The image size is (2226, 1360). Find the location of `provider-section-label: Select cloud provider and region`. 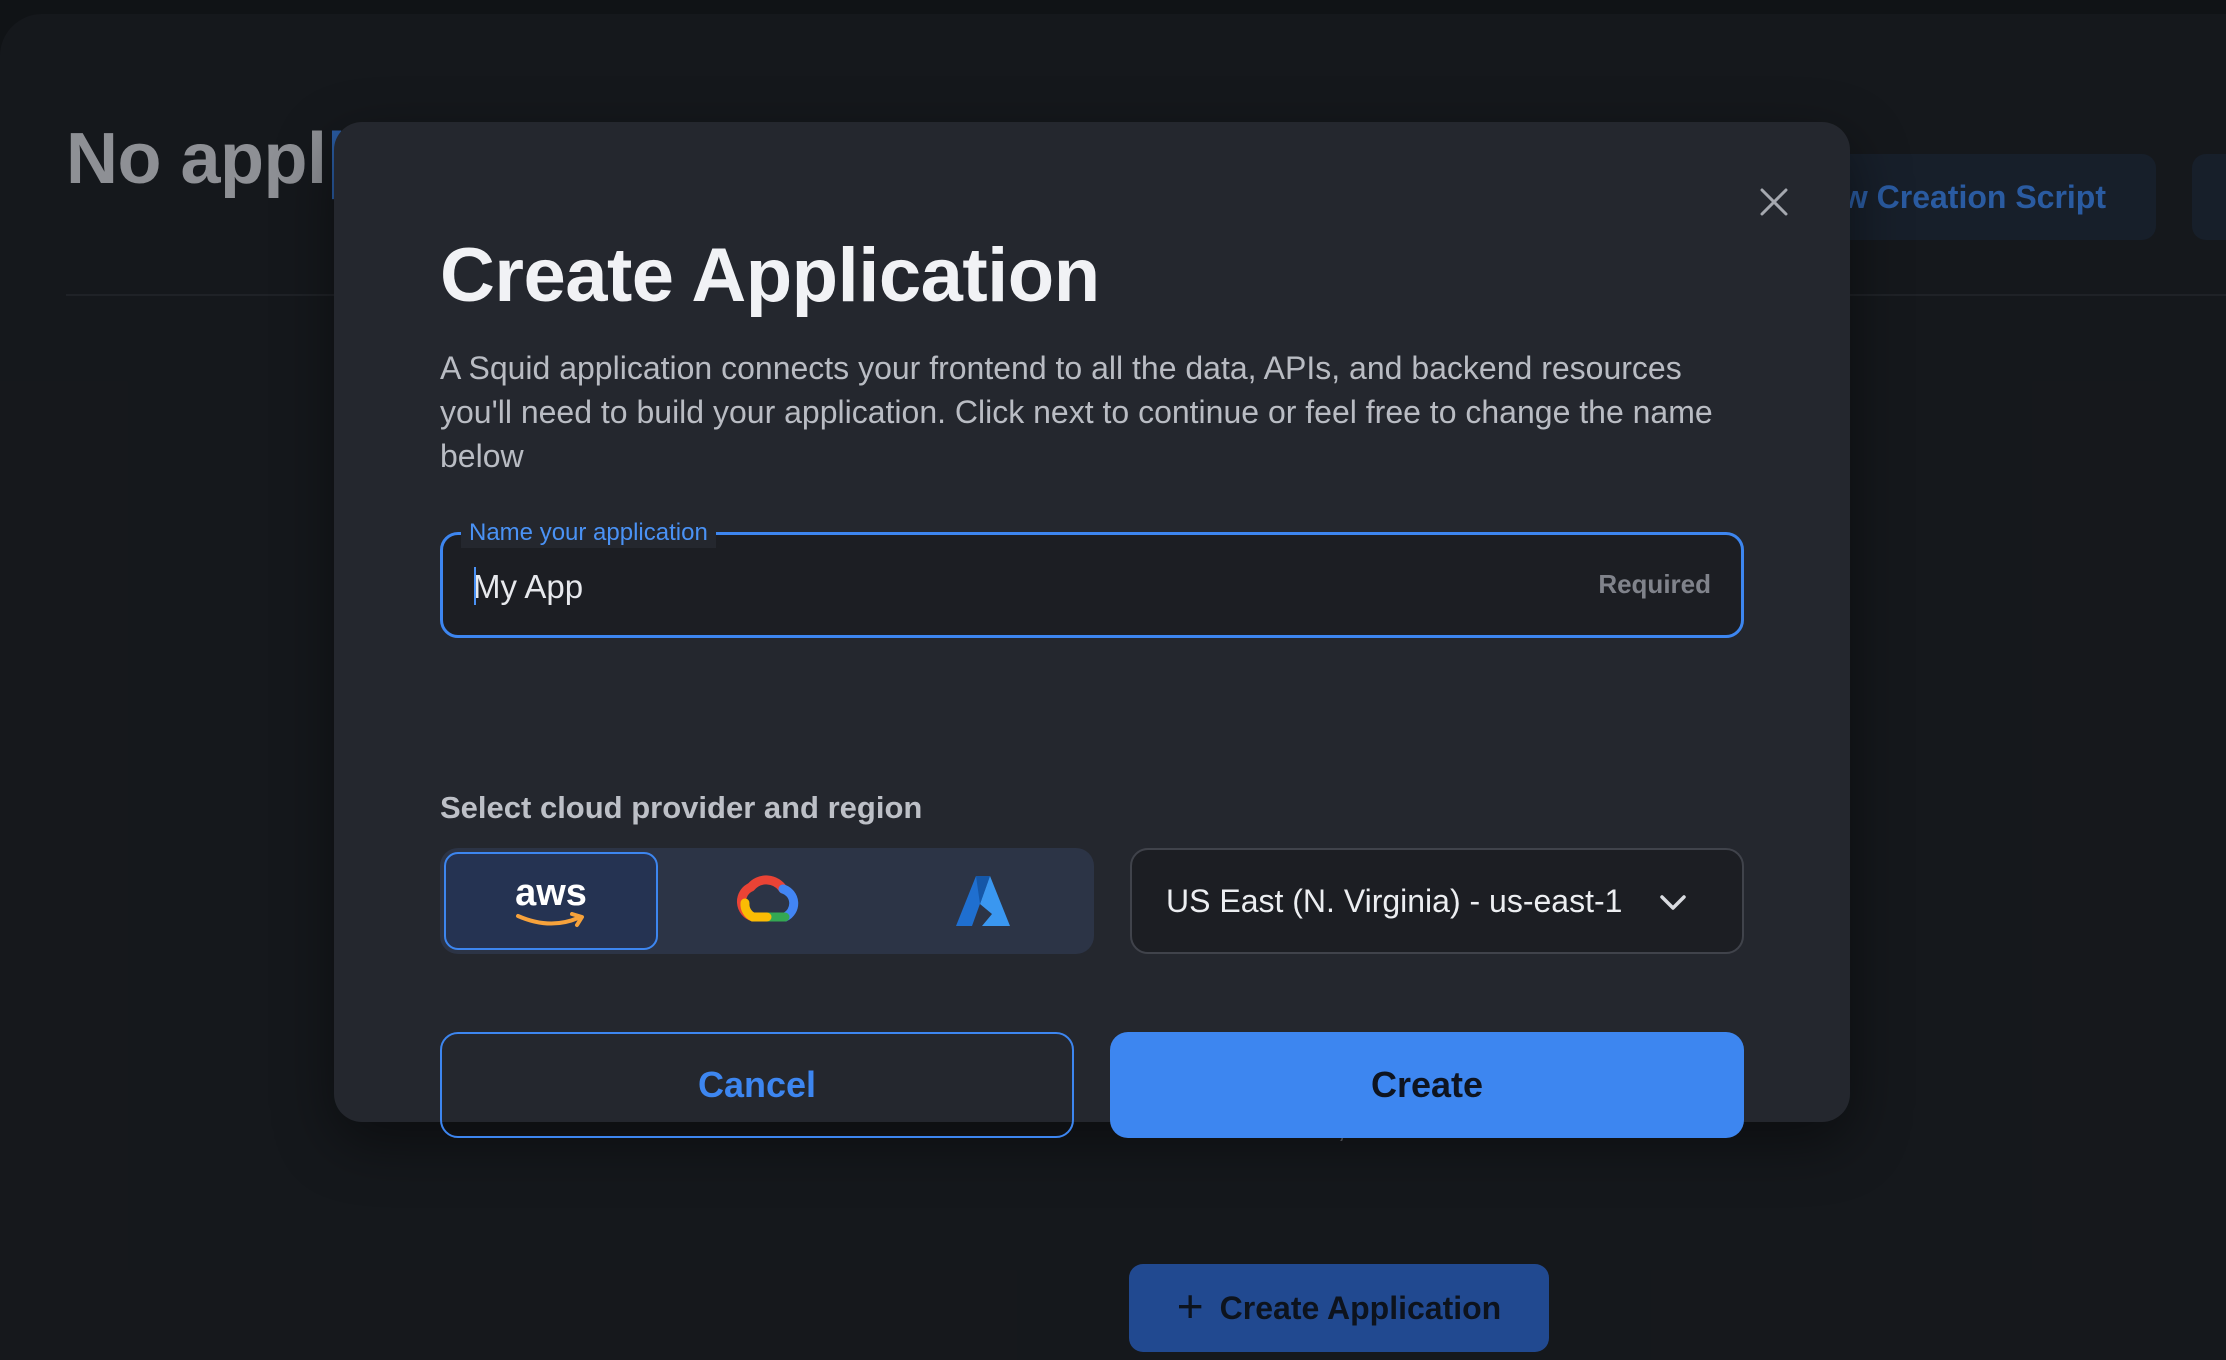

provider-section-label: Select cloud provider and region is located at coordinates (681, 807).